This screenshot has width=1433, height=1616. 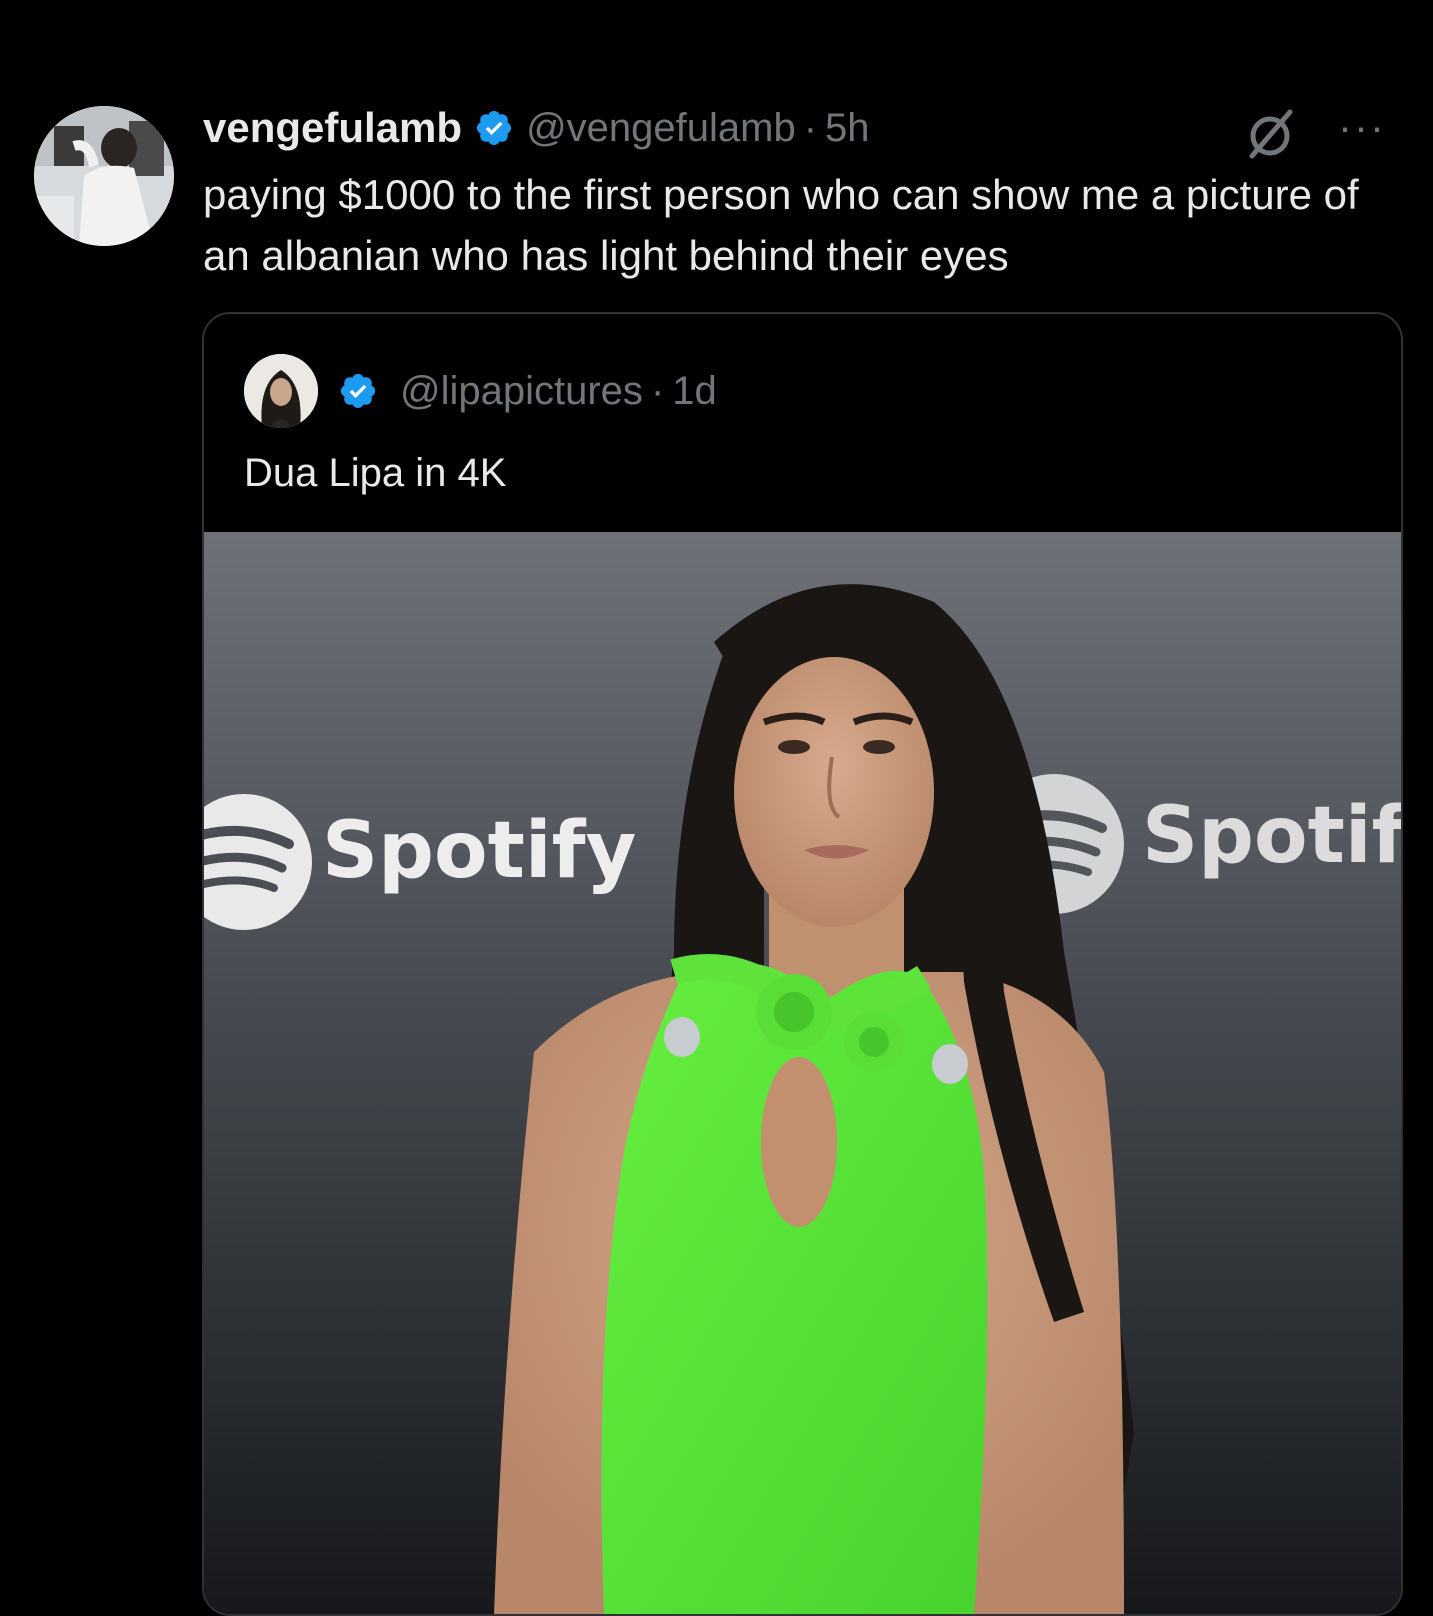 I want to click on author-display-name: vengefulamb, so click(x=332, y=128).